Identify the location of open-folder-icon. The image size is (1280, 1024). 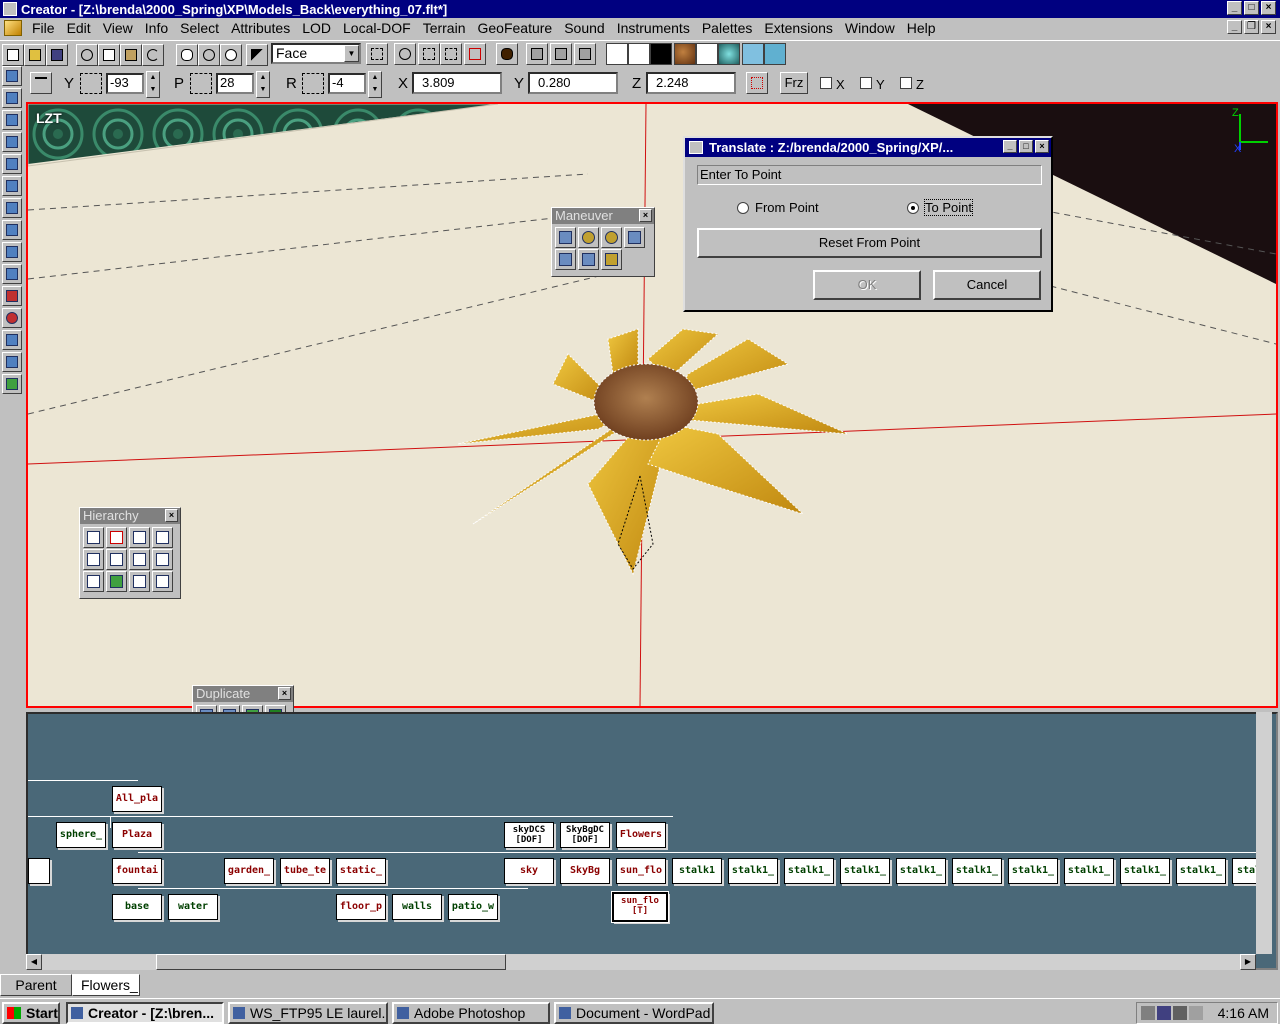
(35, 55).